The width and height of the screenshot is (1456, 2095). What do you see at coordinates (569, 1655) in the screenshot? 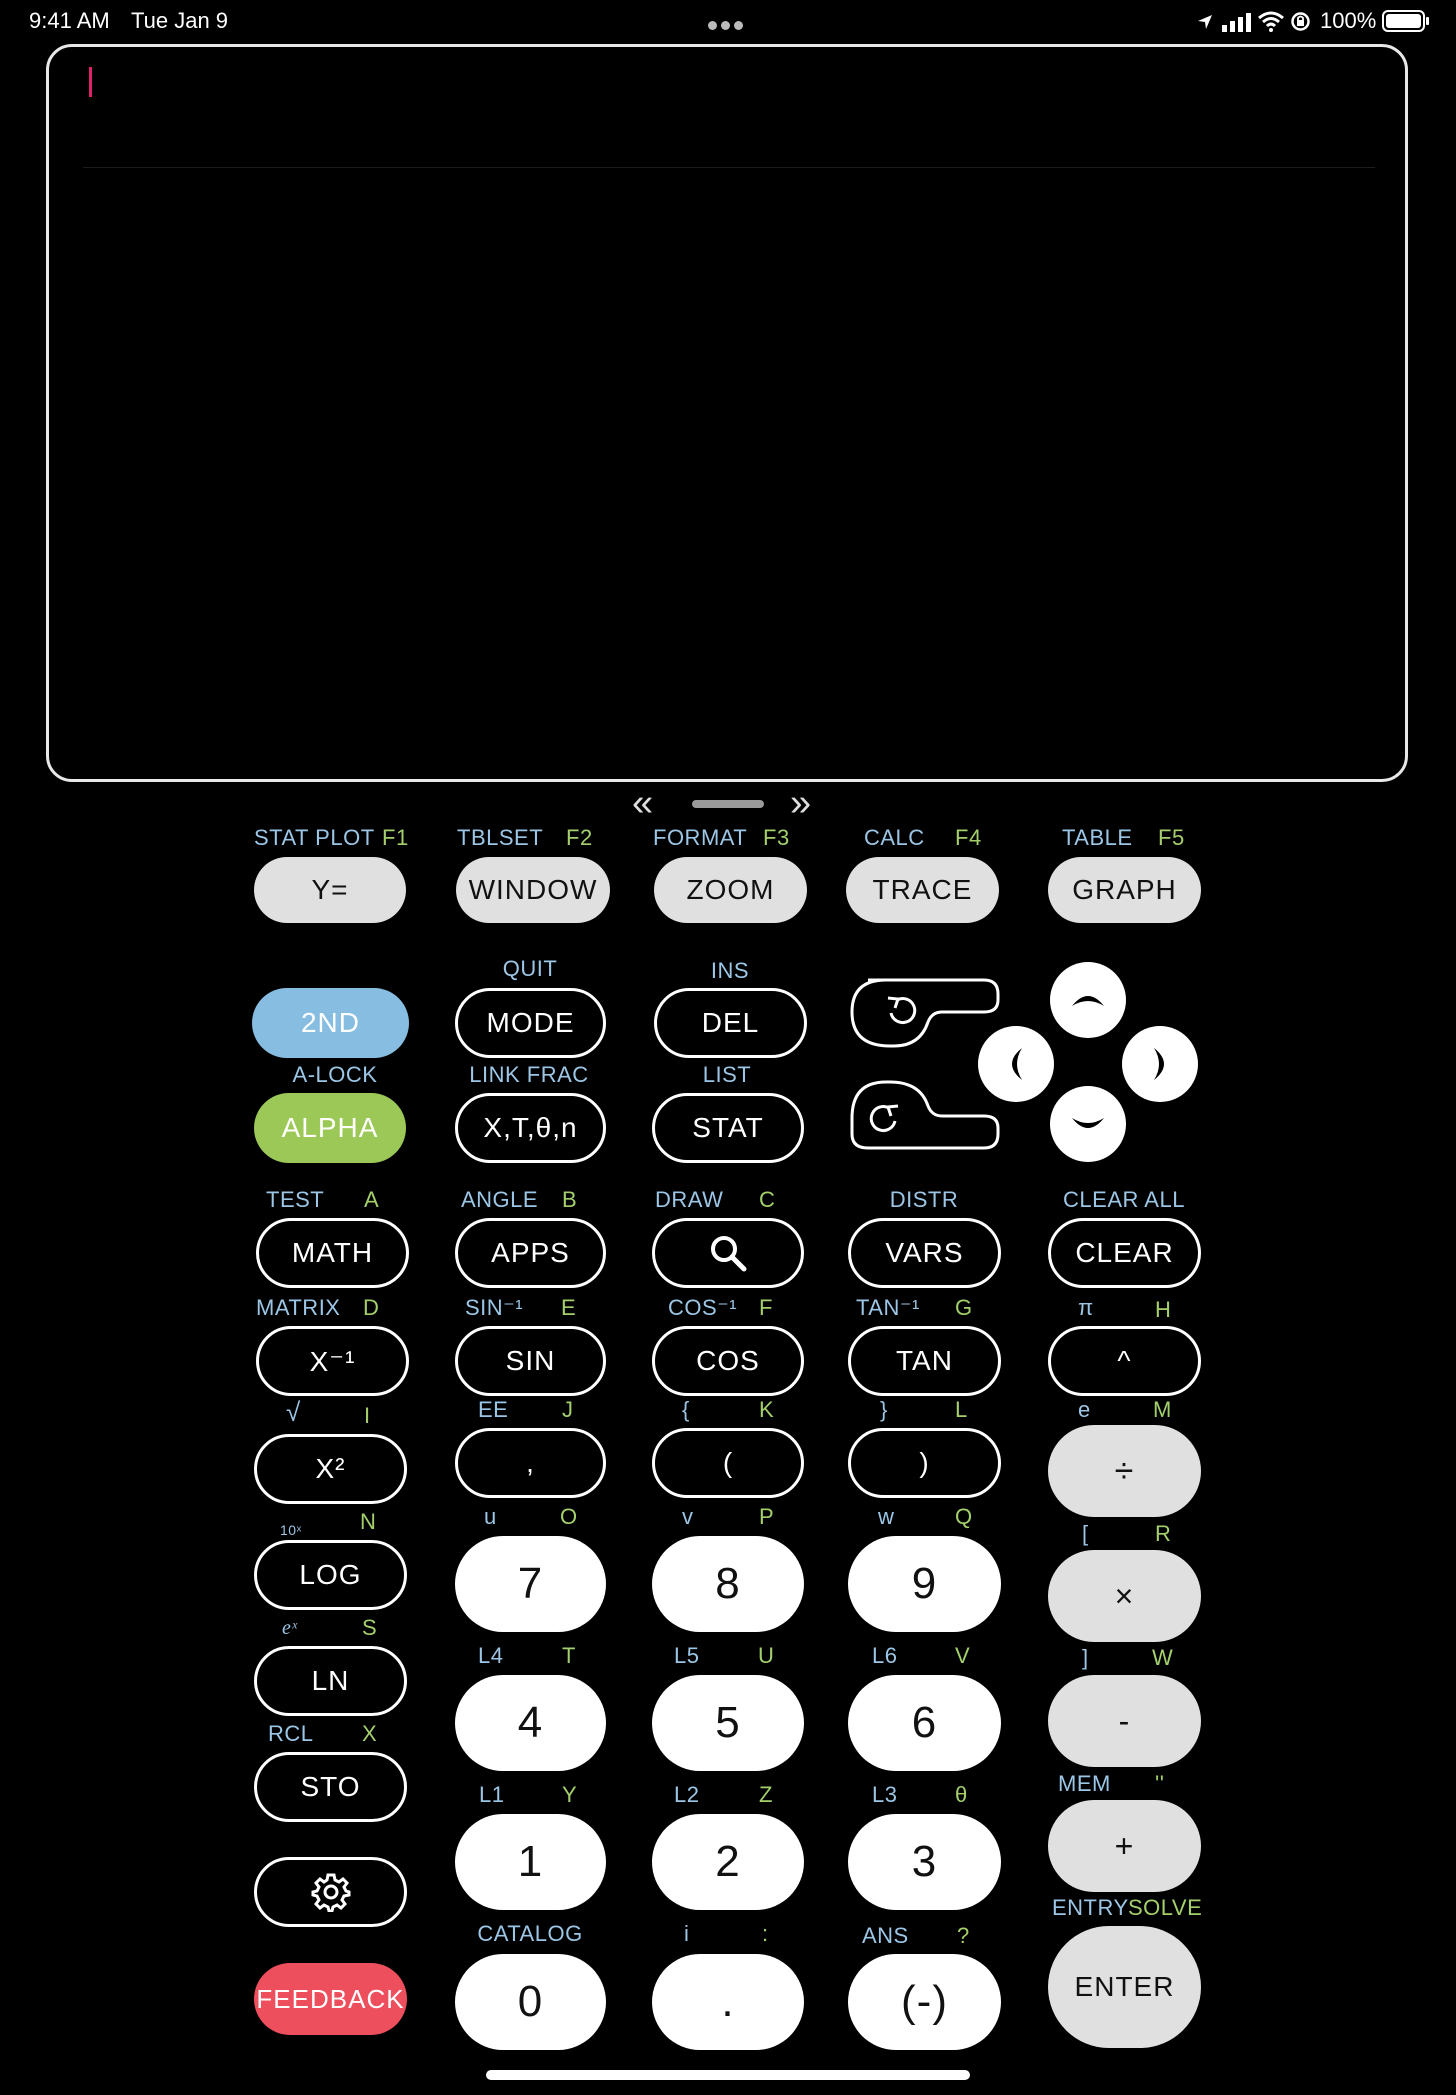
I see `label-t: T` at bounding box center [569, 1655].